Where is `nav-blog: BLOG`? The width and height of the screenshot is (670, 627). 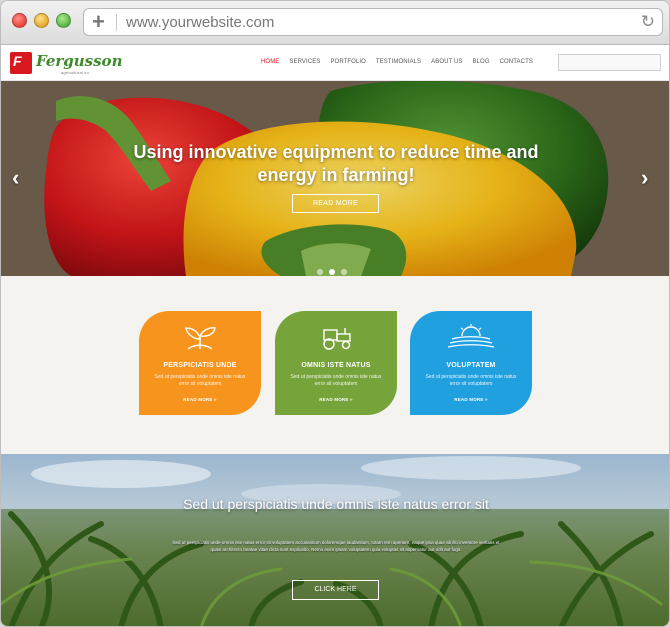
nav-blog: BLOG is located at coordinates (481, 62).